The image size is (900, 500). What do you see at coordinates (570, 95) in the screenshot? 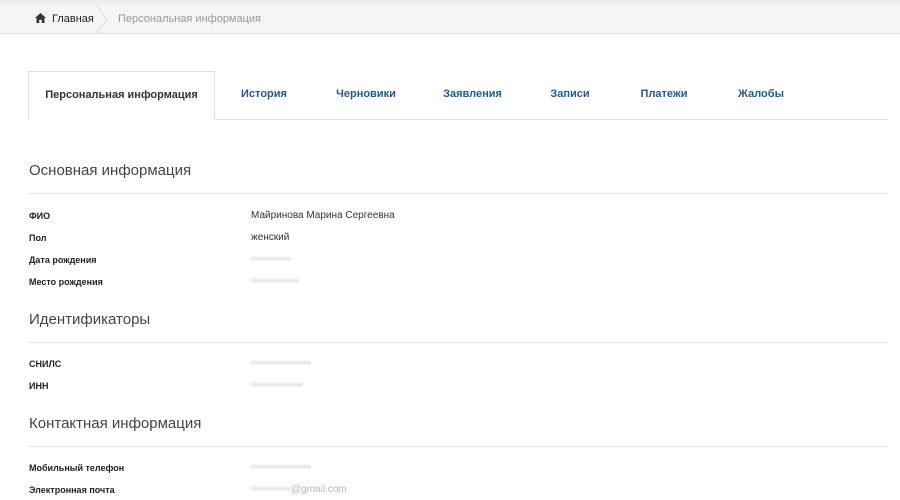
I see `tab-records: Записи` at bounding box center [570, 95].